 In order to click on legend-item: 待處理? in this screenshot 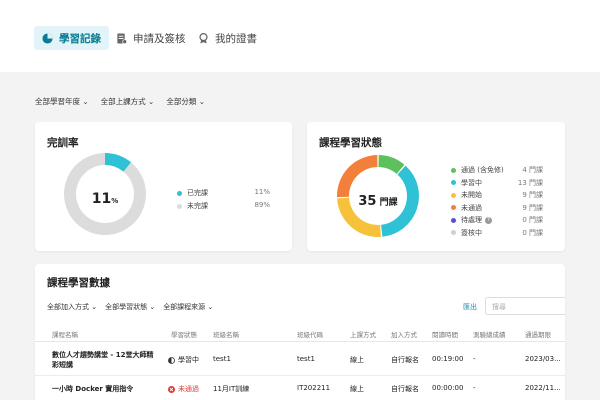, I will do `click(471, 220)`.